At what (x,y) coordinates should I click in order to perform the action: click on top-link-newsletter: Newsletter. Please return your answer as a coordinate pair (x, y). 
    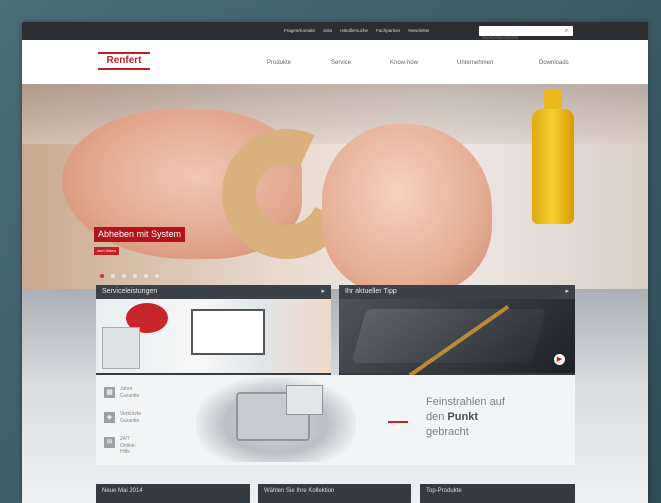
    Looking at the image, I should click on (418, 31).